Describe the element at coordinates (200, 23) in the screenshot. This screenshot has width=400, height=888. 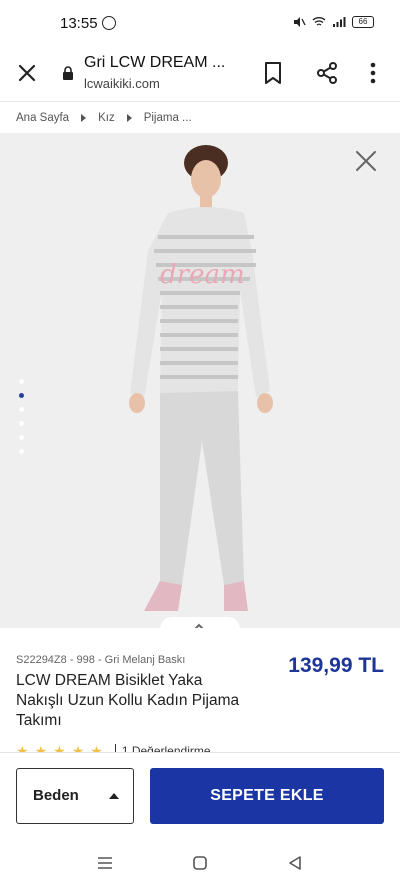
I see `status-bar: 13:55 66` at that location.